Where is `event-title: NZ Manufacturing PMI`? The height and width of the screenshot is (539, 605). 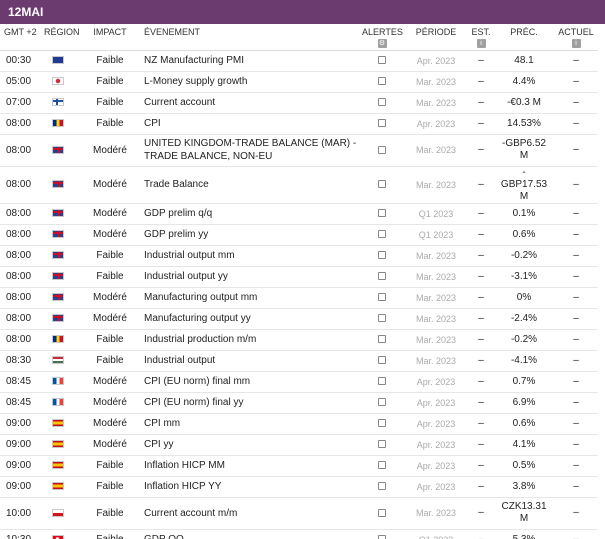
event-title: NZ Manufacturing PMI is located at coordinates (249, 61).